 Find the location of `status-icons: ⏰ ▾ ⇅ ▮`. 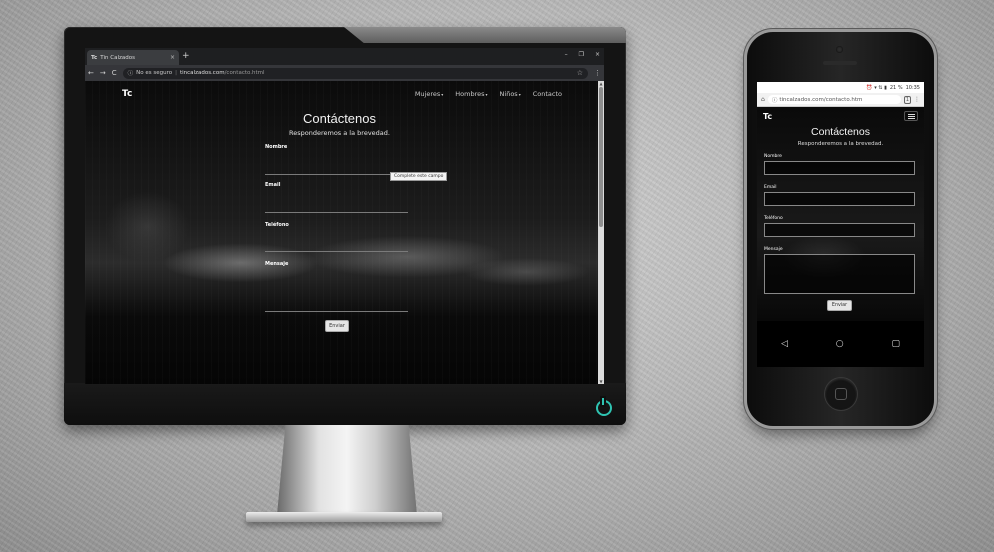

status-icons: ⏰ ▾ ⇅ ▮ is located at coordinates (876, 87).